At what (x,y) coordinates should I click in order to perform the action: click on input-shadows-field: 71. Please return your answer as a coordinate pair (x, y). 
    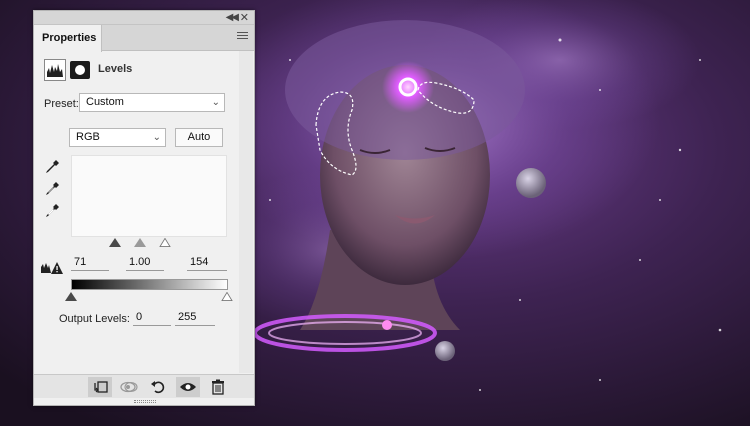
    Looking at the image, I should click on (90, 263).